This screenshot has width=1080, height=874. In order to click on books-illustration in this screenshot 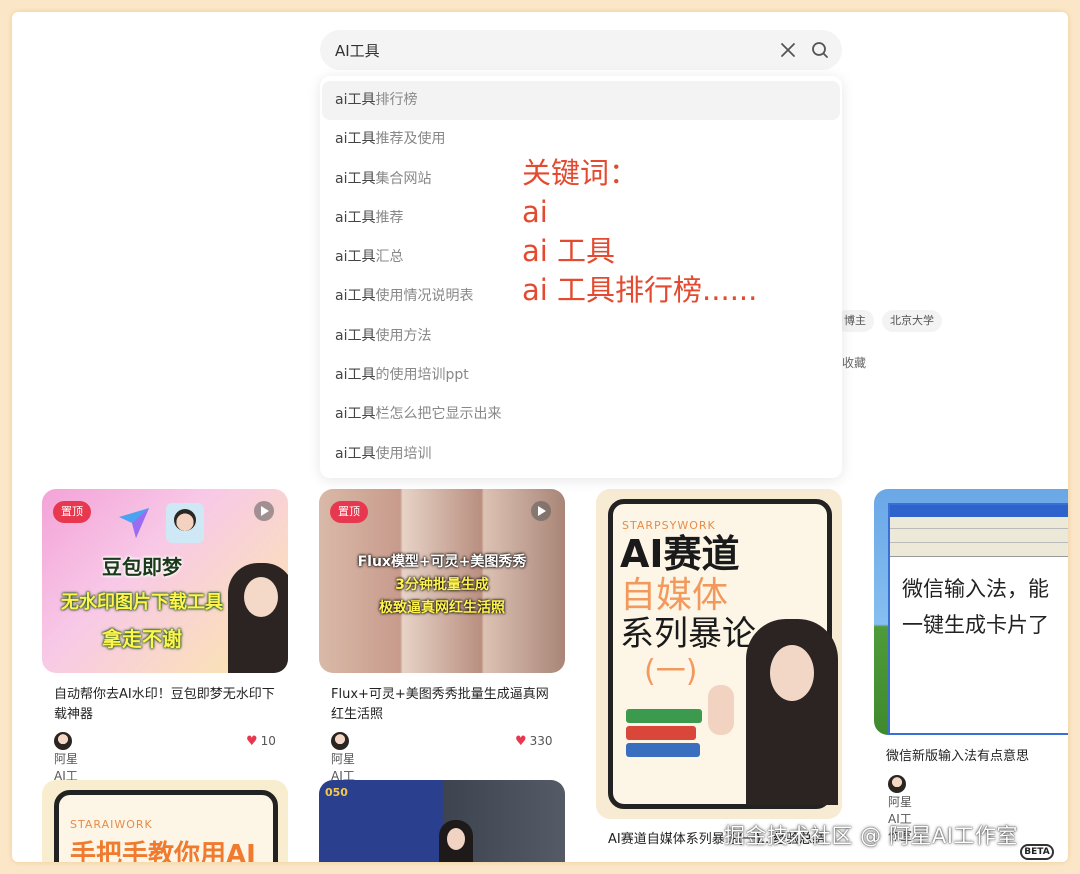, I will do `click(664, 735)`.